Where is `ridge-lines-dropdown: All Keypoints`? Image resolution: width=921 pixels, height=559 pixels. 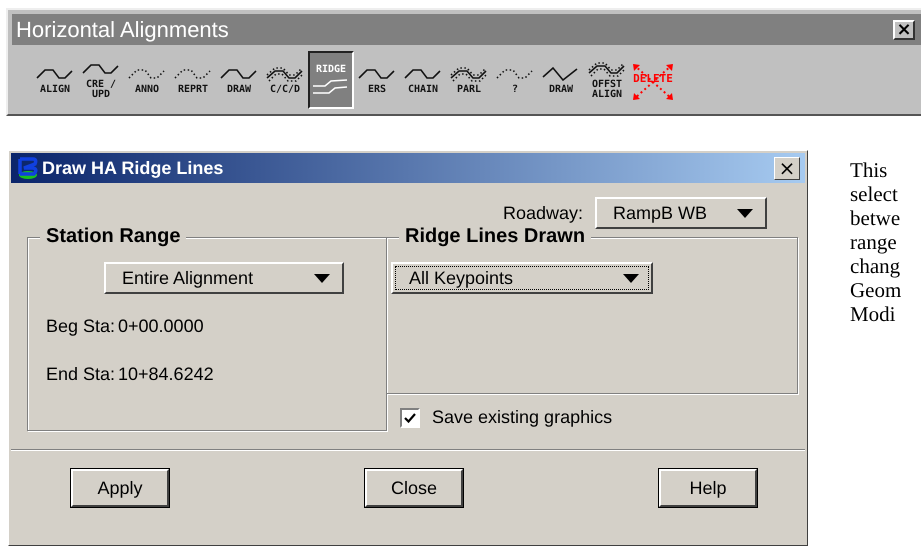 ridge-lines-dropdown: All Keypoints is located at coordinates (522, 278).